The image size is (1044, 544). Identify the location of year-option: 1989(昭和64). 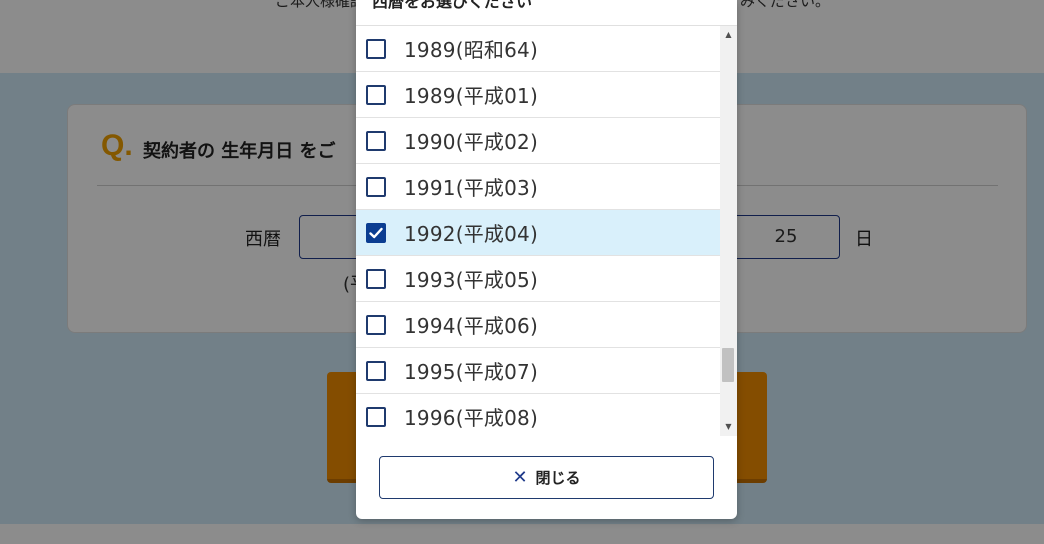
(538, 49).